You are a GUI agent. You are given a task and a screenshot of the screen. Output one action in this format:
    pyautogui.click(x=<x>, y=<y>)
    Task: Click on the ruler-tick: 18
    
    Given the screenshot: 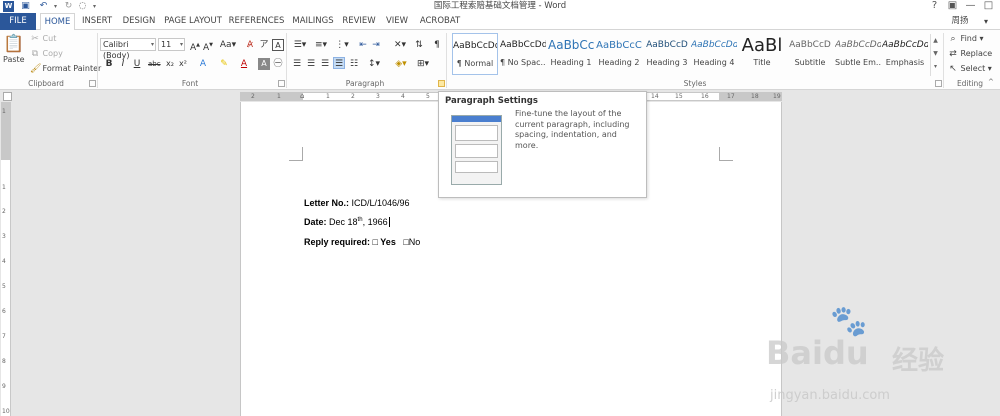 What is the action you would take?
    pyautogui.click(x=755, y=96)
    